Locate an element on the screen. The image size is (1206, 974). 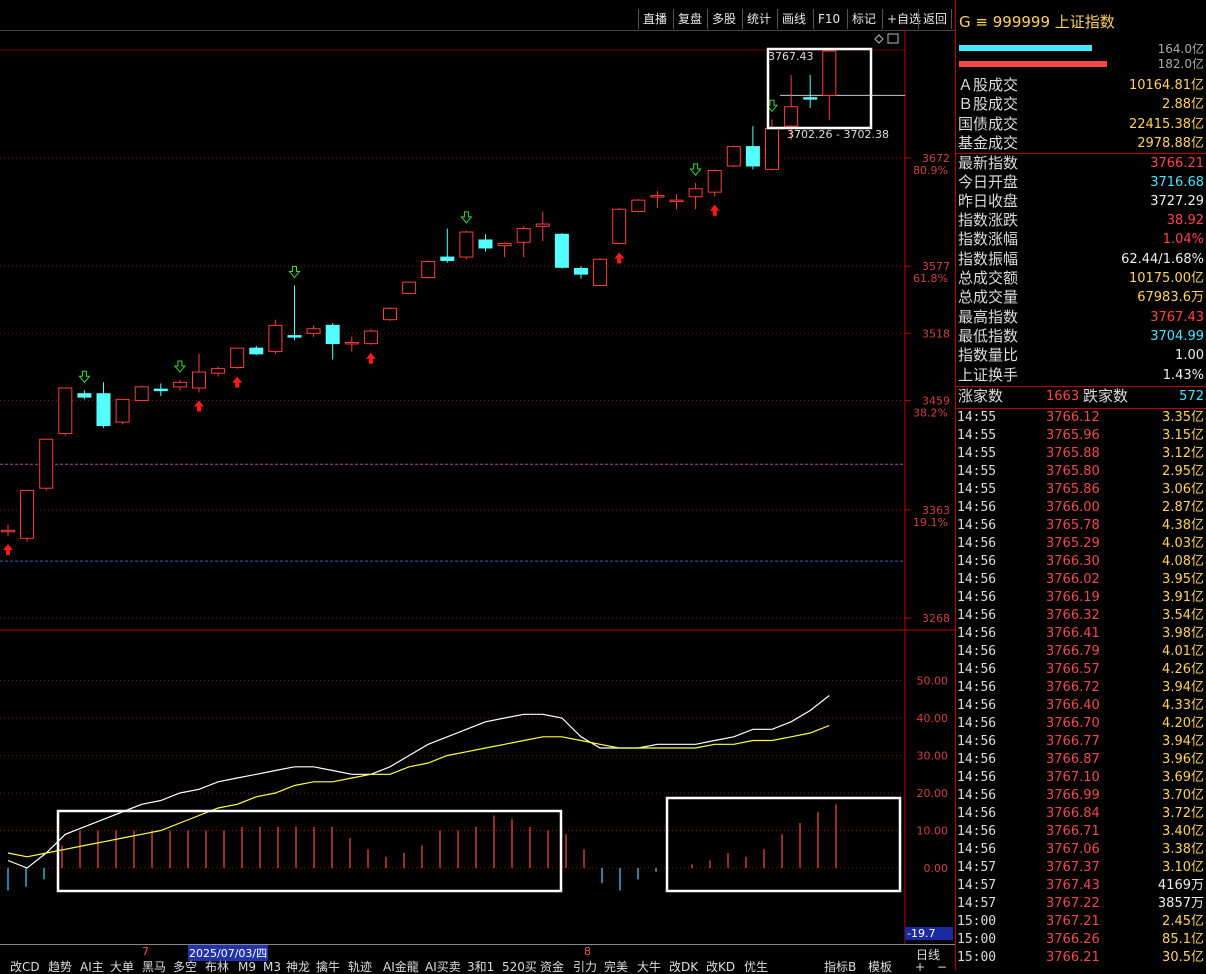
sell-volume-bar is located at coordinates (1033, 64).